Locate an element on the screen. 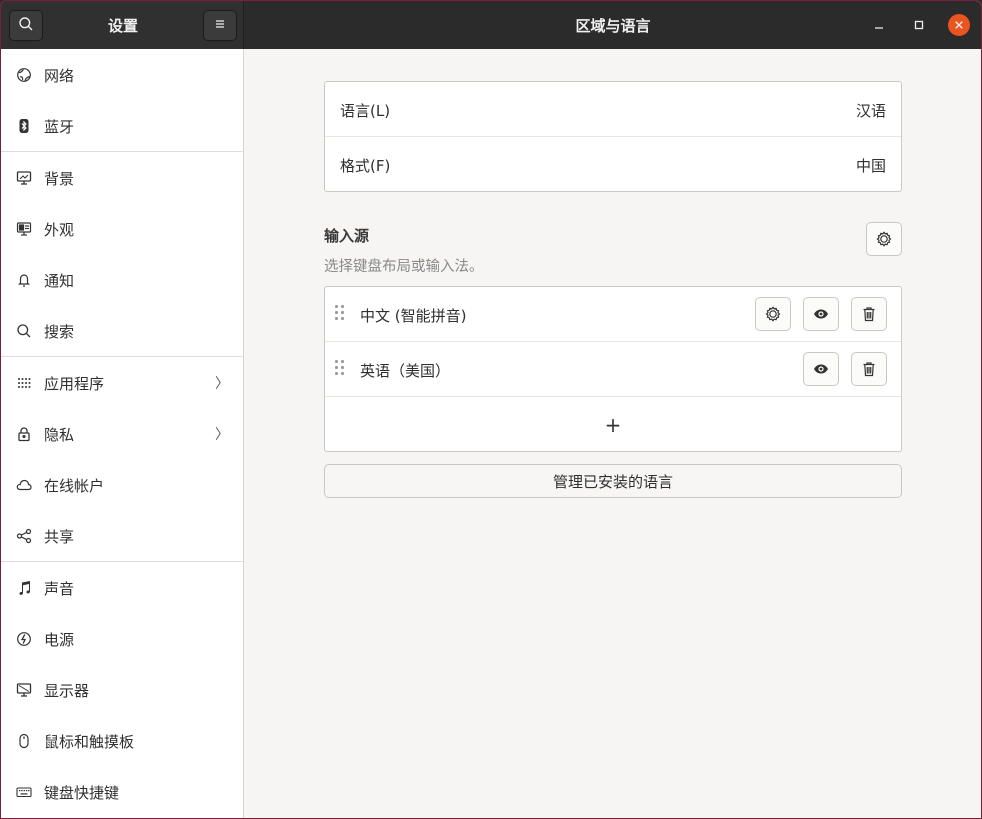 The height and width of the screenshot is (819, 982). close-button is located at coordinates (959, 25).